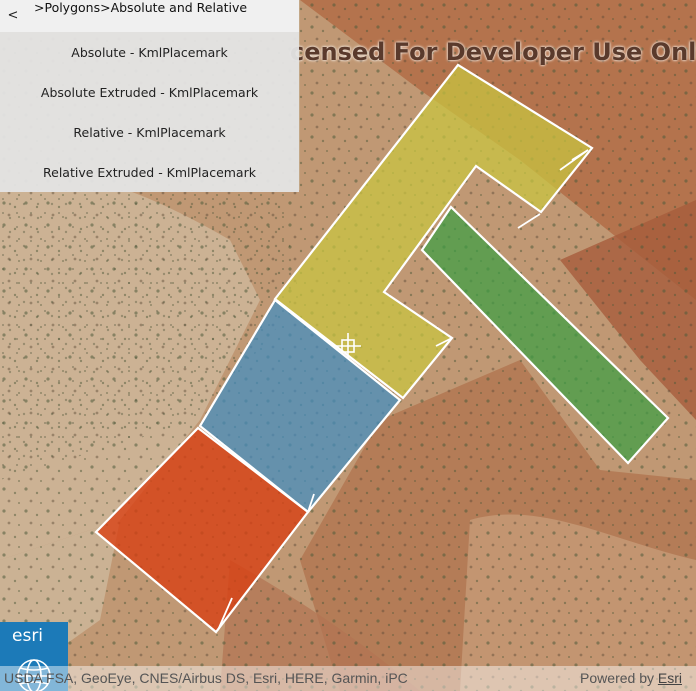  Describe the element at coordinates (670, 678) in the screenshot. I see `esri-link: Esri` at that location.